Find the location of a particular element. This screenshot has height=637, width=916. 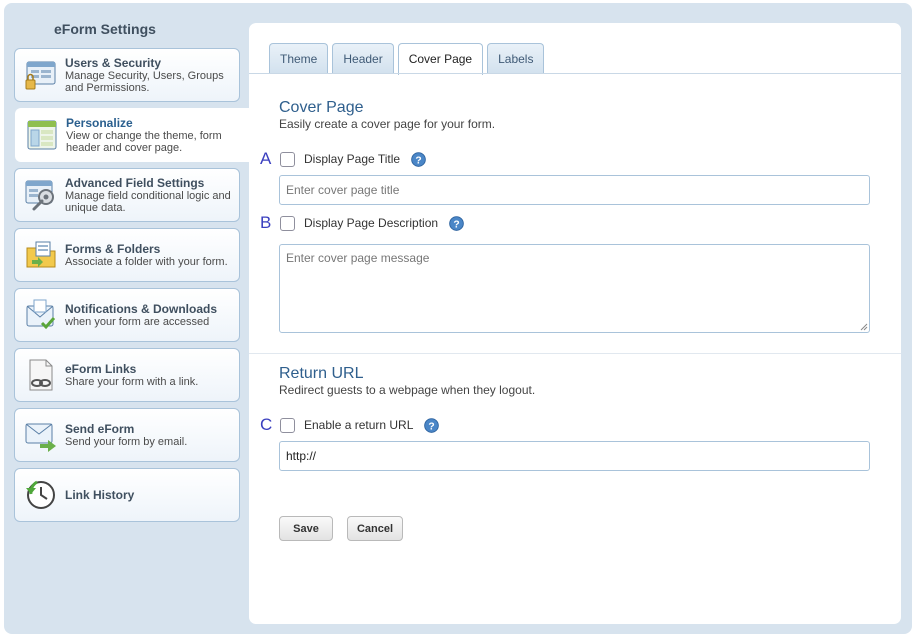

sidebar-item-label: Advanced Field Settings is located at coordinates (135, 183).